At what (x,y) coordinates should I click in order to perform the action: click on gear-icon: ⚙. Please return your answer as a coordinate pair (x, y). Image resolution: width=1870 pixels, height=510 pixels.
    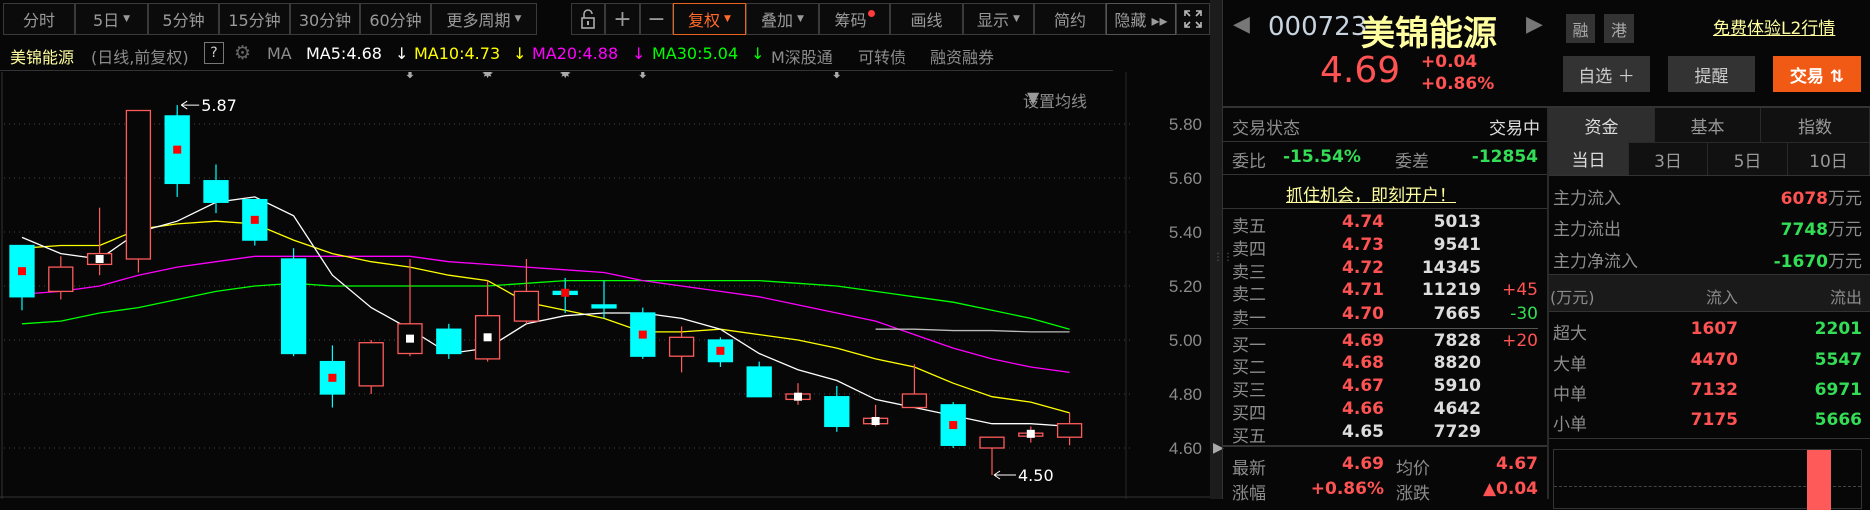
    Looking at the image, I should click on (242, 53).